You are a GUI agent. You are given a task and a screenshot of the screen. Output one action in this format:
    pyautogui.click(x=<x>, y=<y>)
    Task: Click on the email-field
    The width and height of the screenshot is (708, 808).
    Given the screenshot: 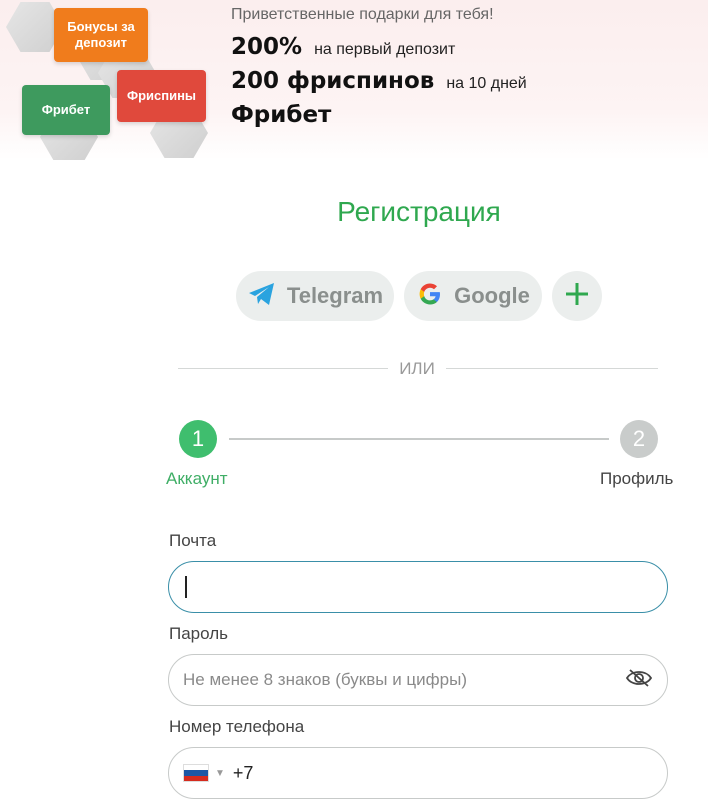 What is the action you would take?
    pyautogui.click(x=418, y=587)
    